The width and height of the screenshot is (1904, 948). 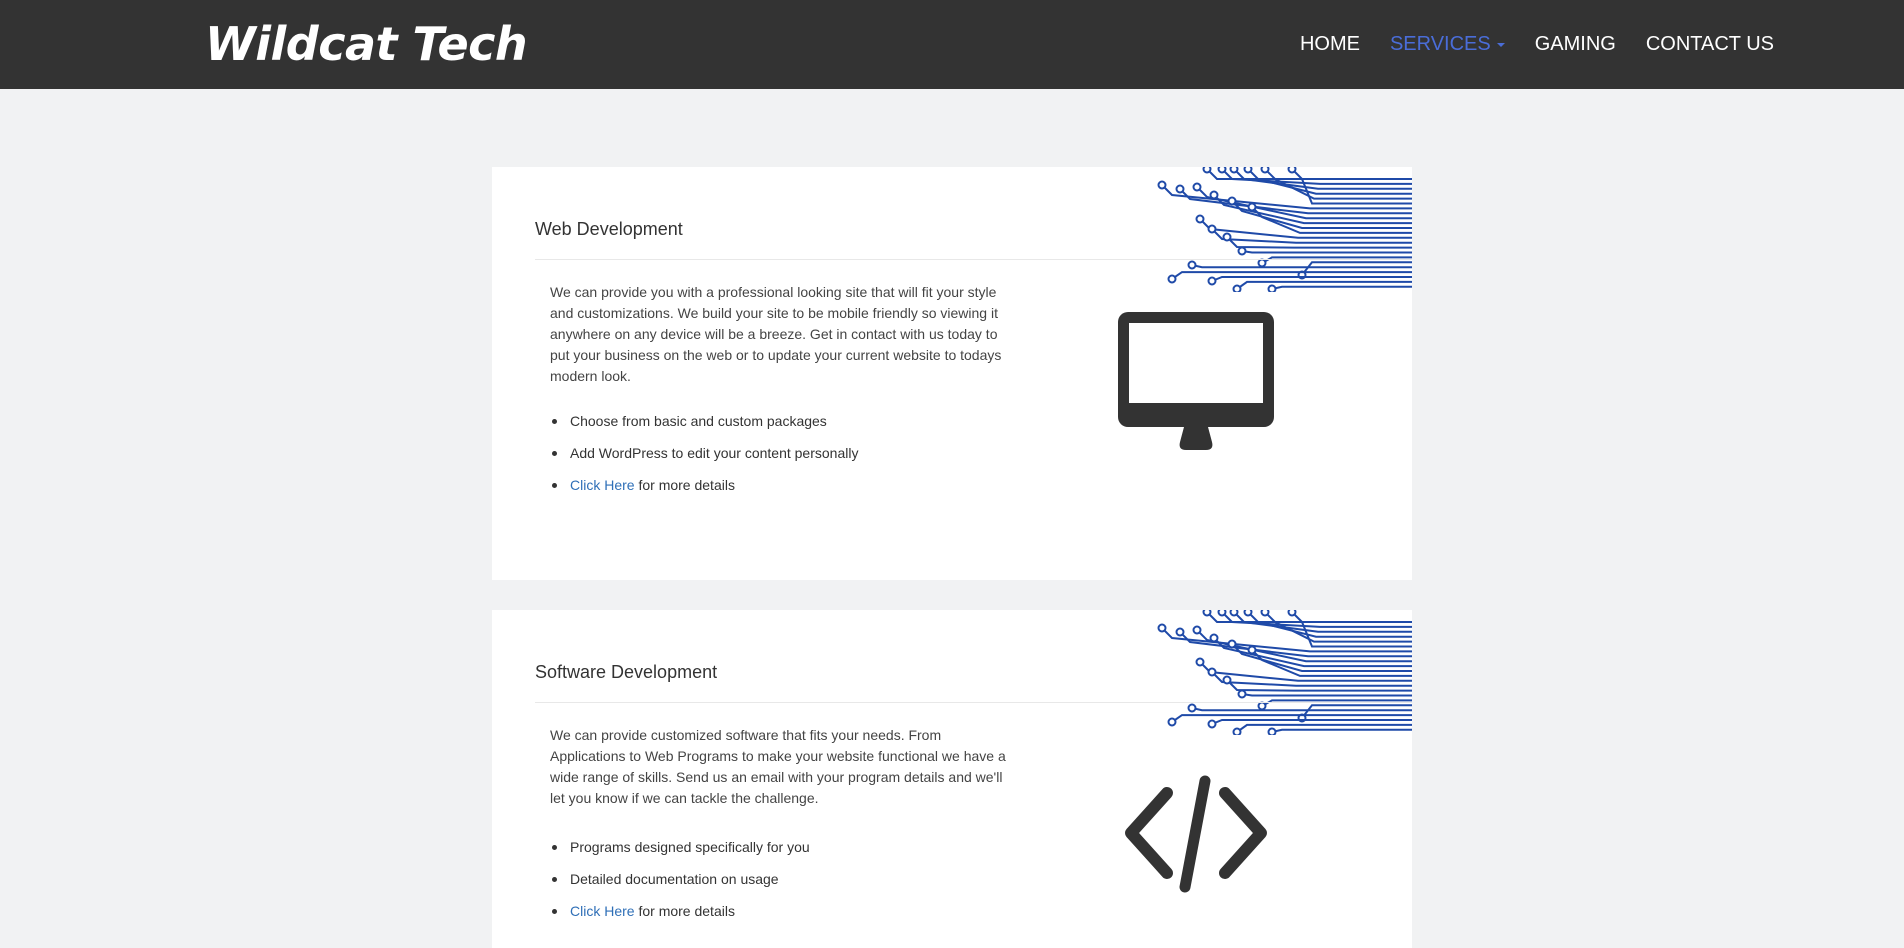 I want to click on nav-contact-us: CONTACT US, so click(x=1710, y=44).